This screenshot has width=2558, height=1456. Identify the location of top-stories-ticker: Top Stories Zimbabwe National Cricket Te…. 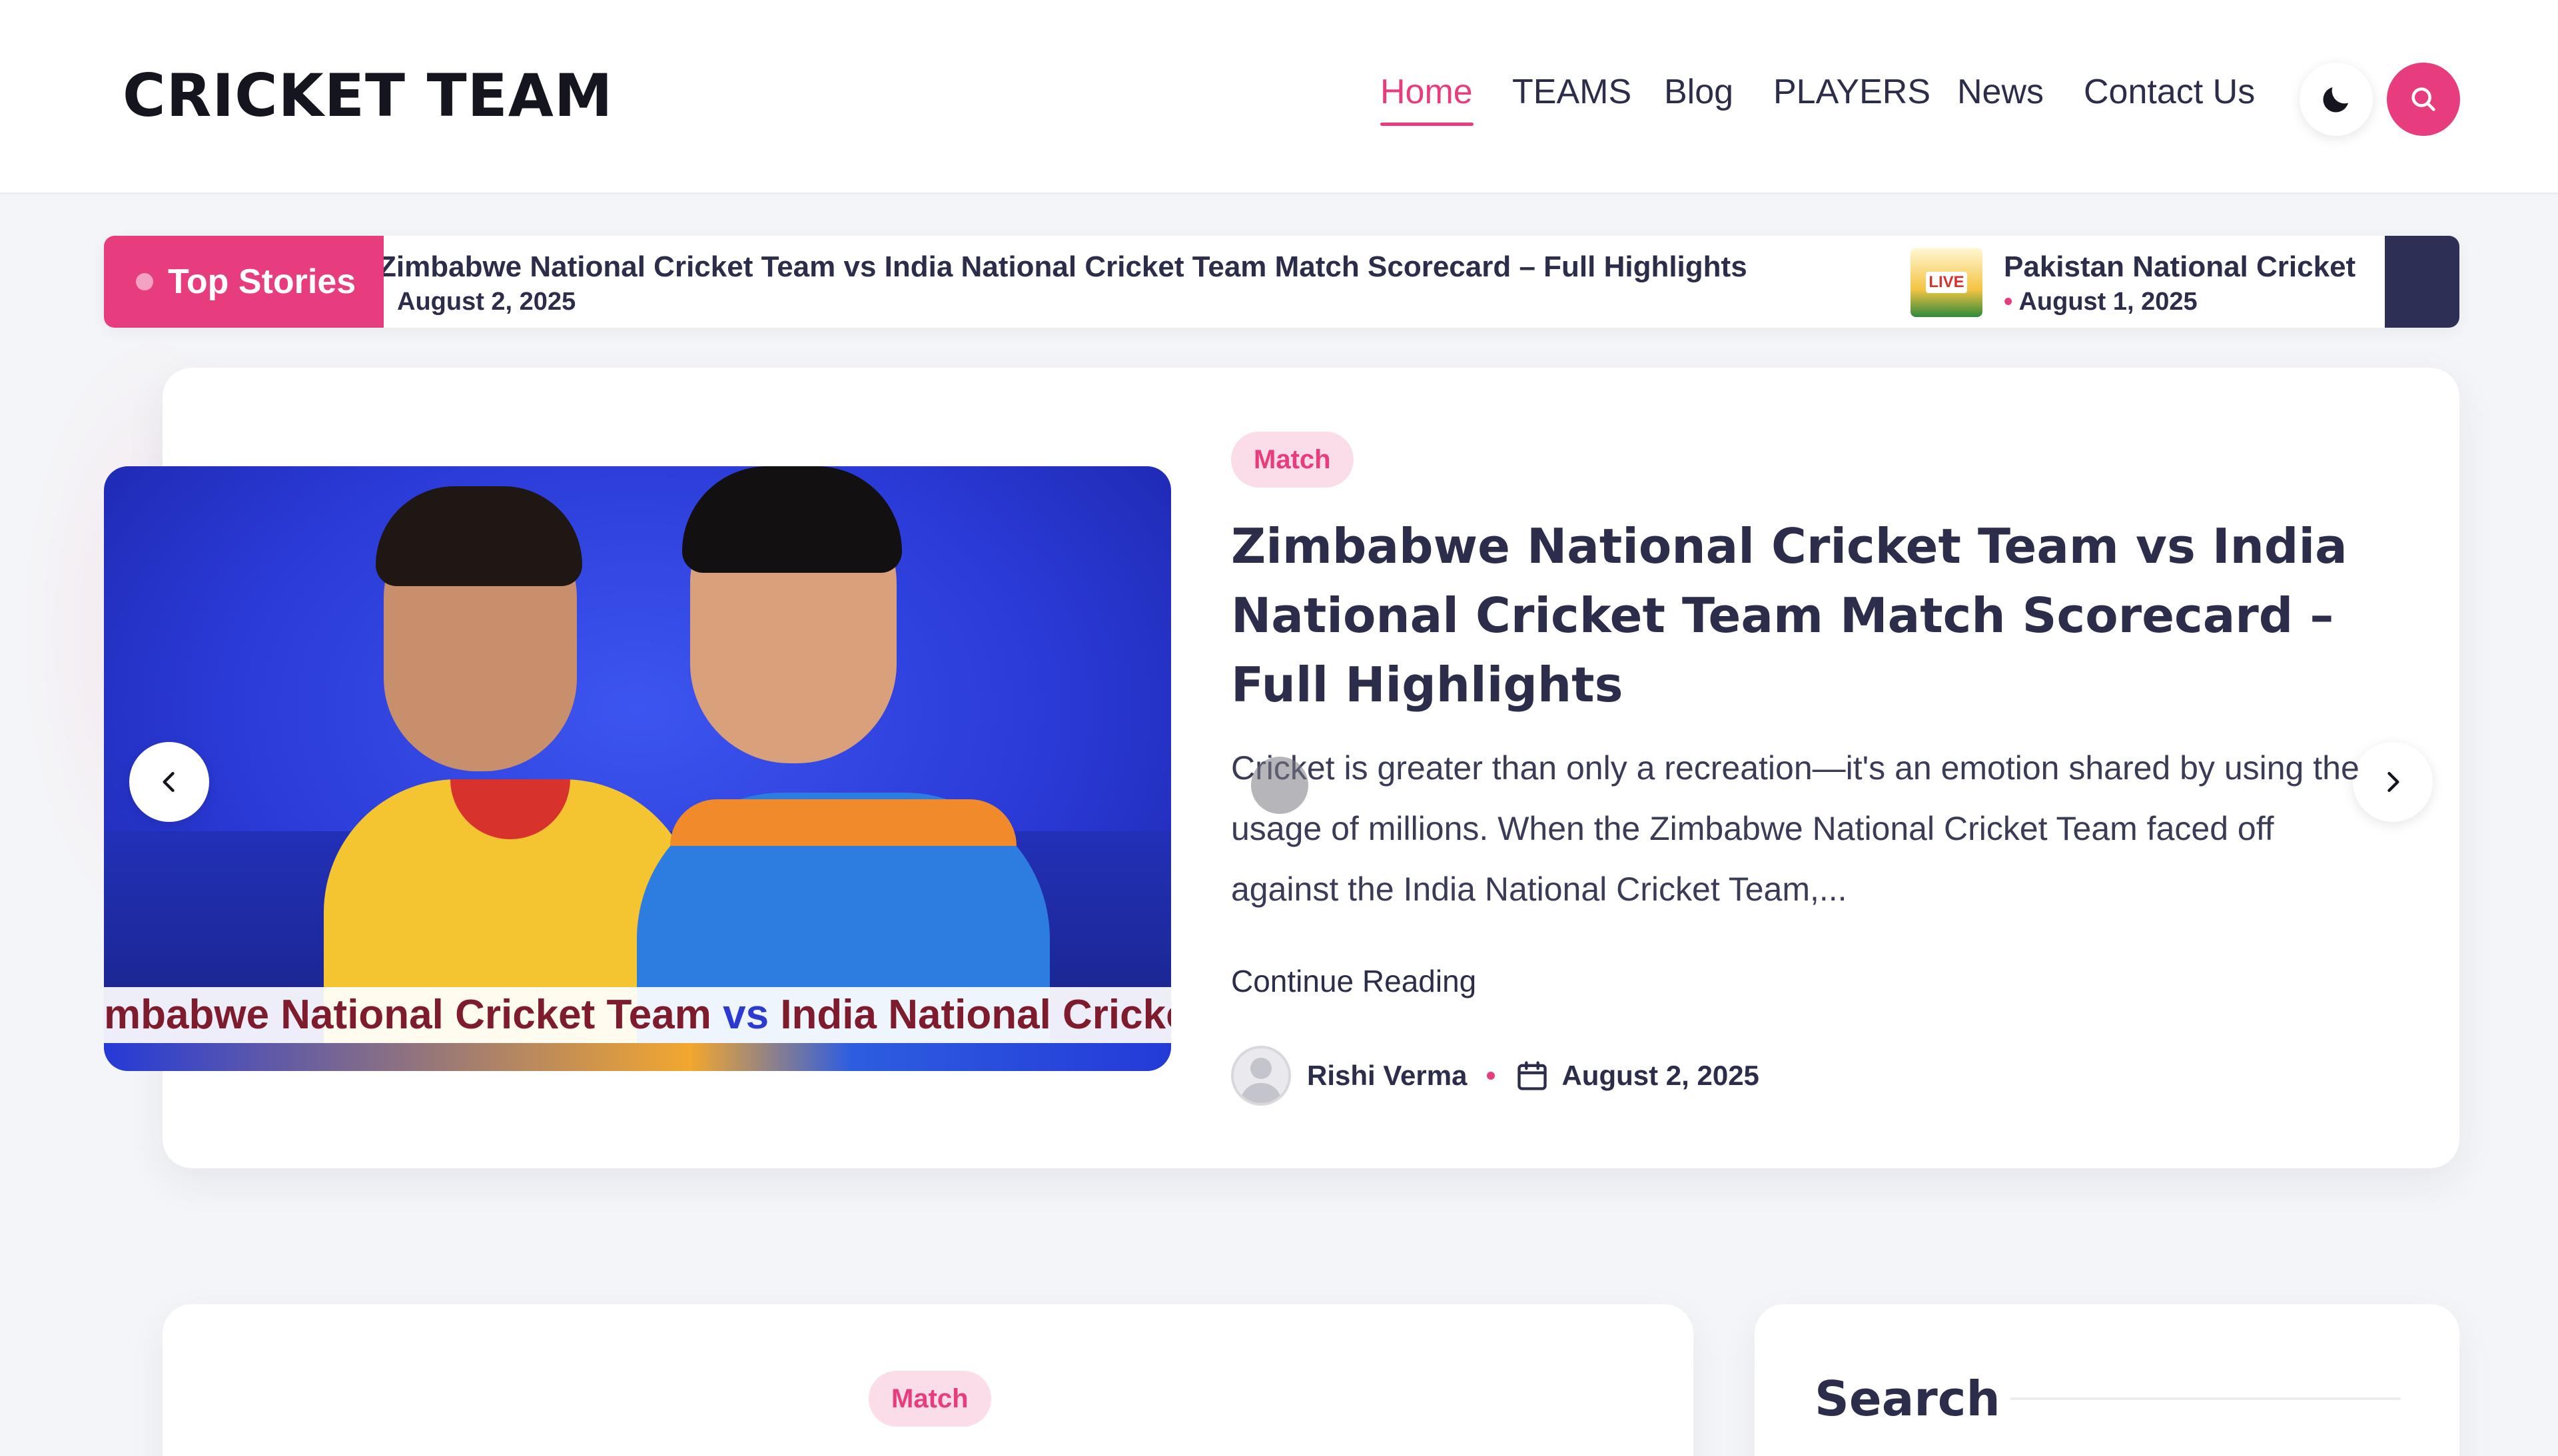
(1281, 282).